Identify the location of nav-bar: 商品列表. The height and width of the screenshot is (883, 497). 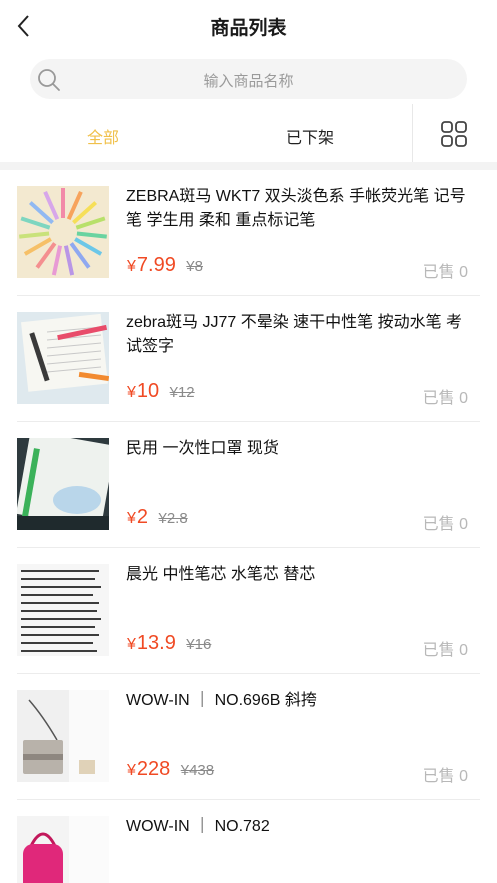
(248, 28).